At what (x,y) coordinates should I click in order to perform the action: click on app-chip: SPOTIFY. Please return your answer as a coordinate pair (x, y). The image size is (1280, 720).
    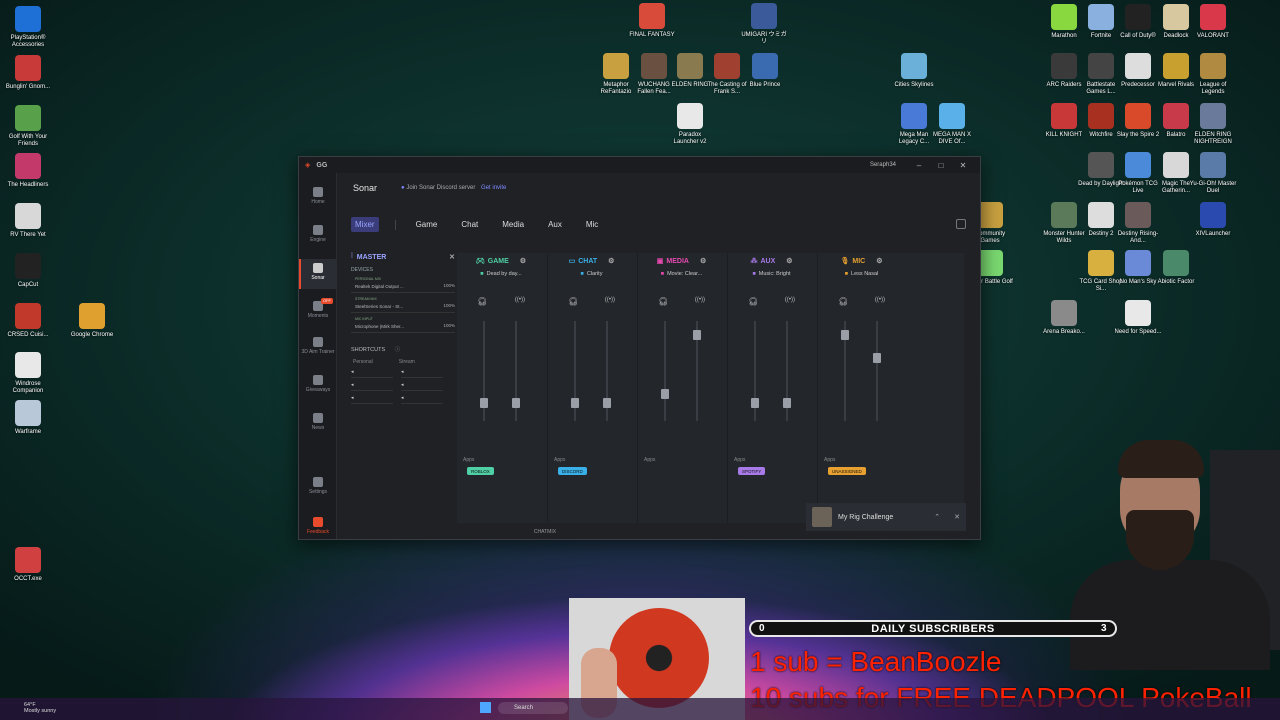
    Looking at the image, I should click on (752, 471).